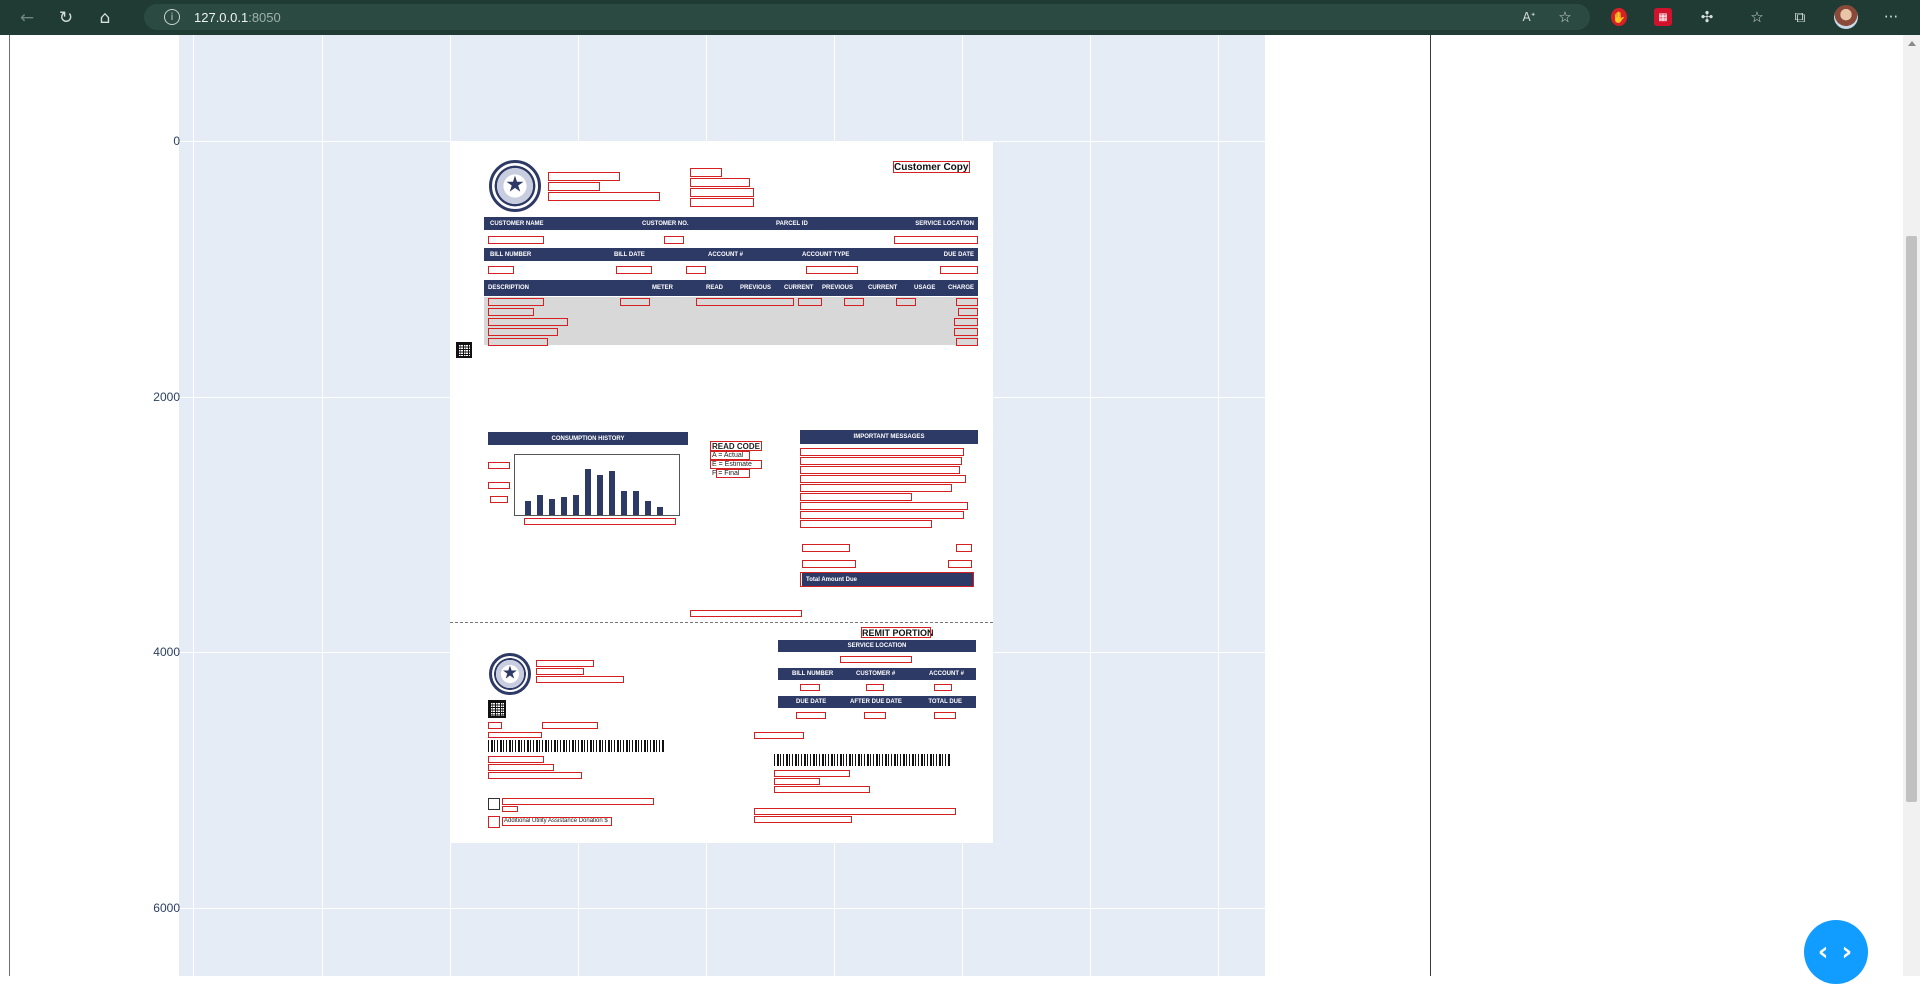 This screenshot has width=1920, height=984. What do you see at coordinates (1565, 17) in the screenshot?
I see `favorite-add-icon: ☆` at bounding box center [1565, 17].